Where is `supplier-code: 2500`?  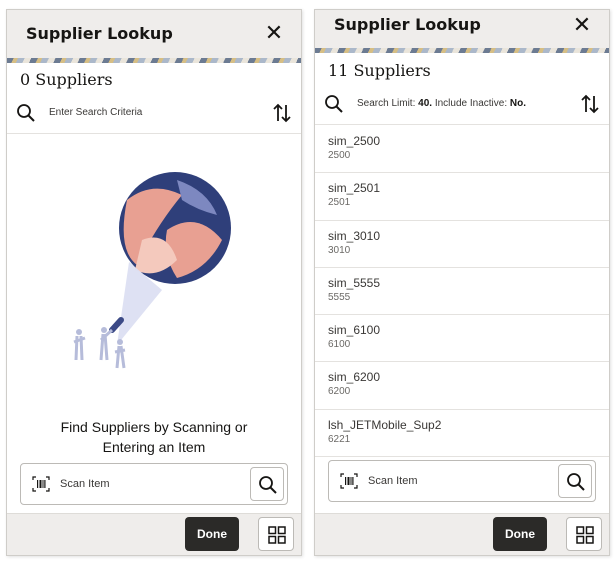 supplier-code: 2500 is located at coordinates (339, 155).